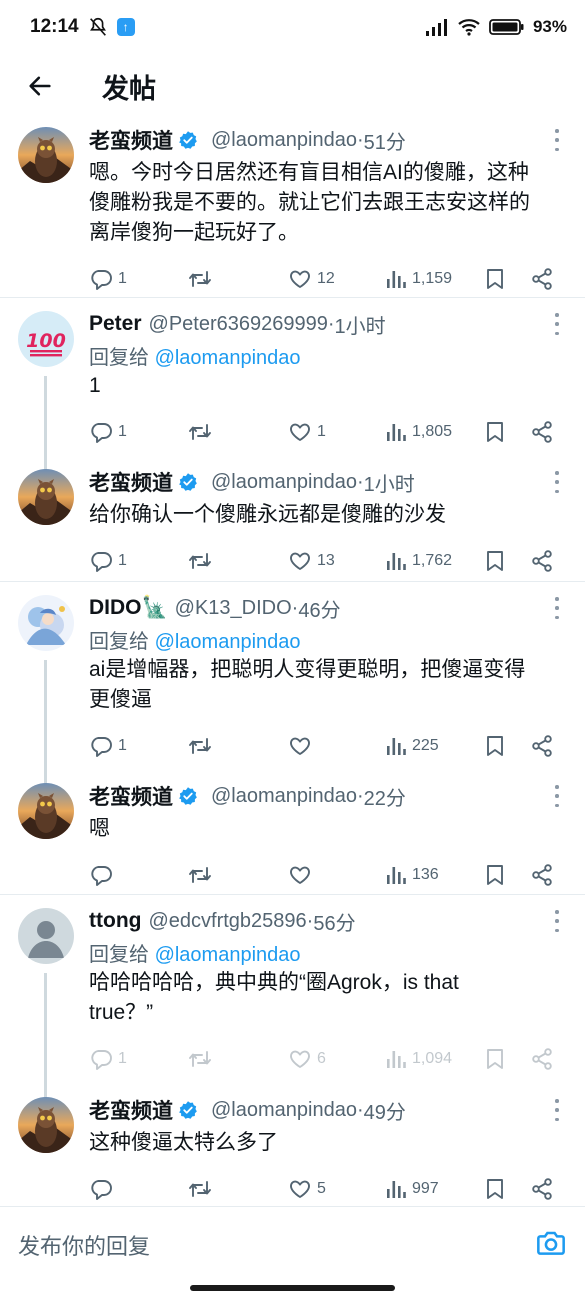  I want to click on display-name: DIDO🗽, so click(128, 608).